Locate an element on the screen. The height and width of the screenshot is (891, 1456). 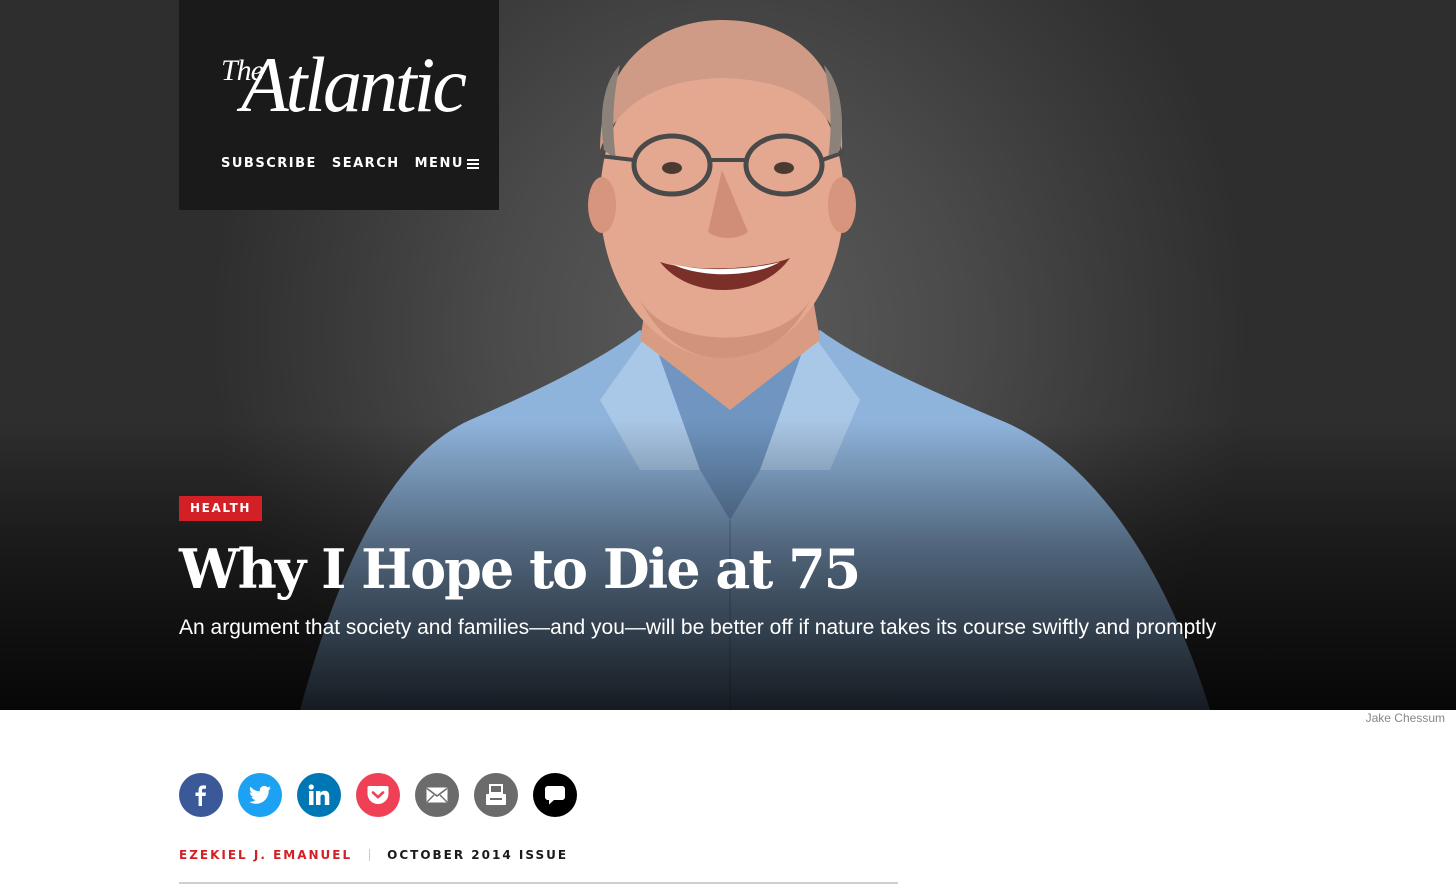
facebook-icon is located at coordinates (200, 795).